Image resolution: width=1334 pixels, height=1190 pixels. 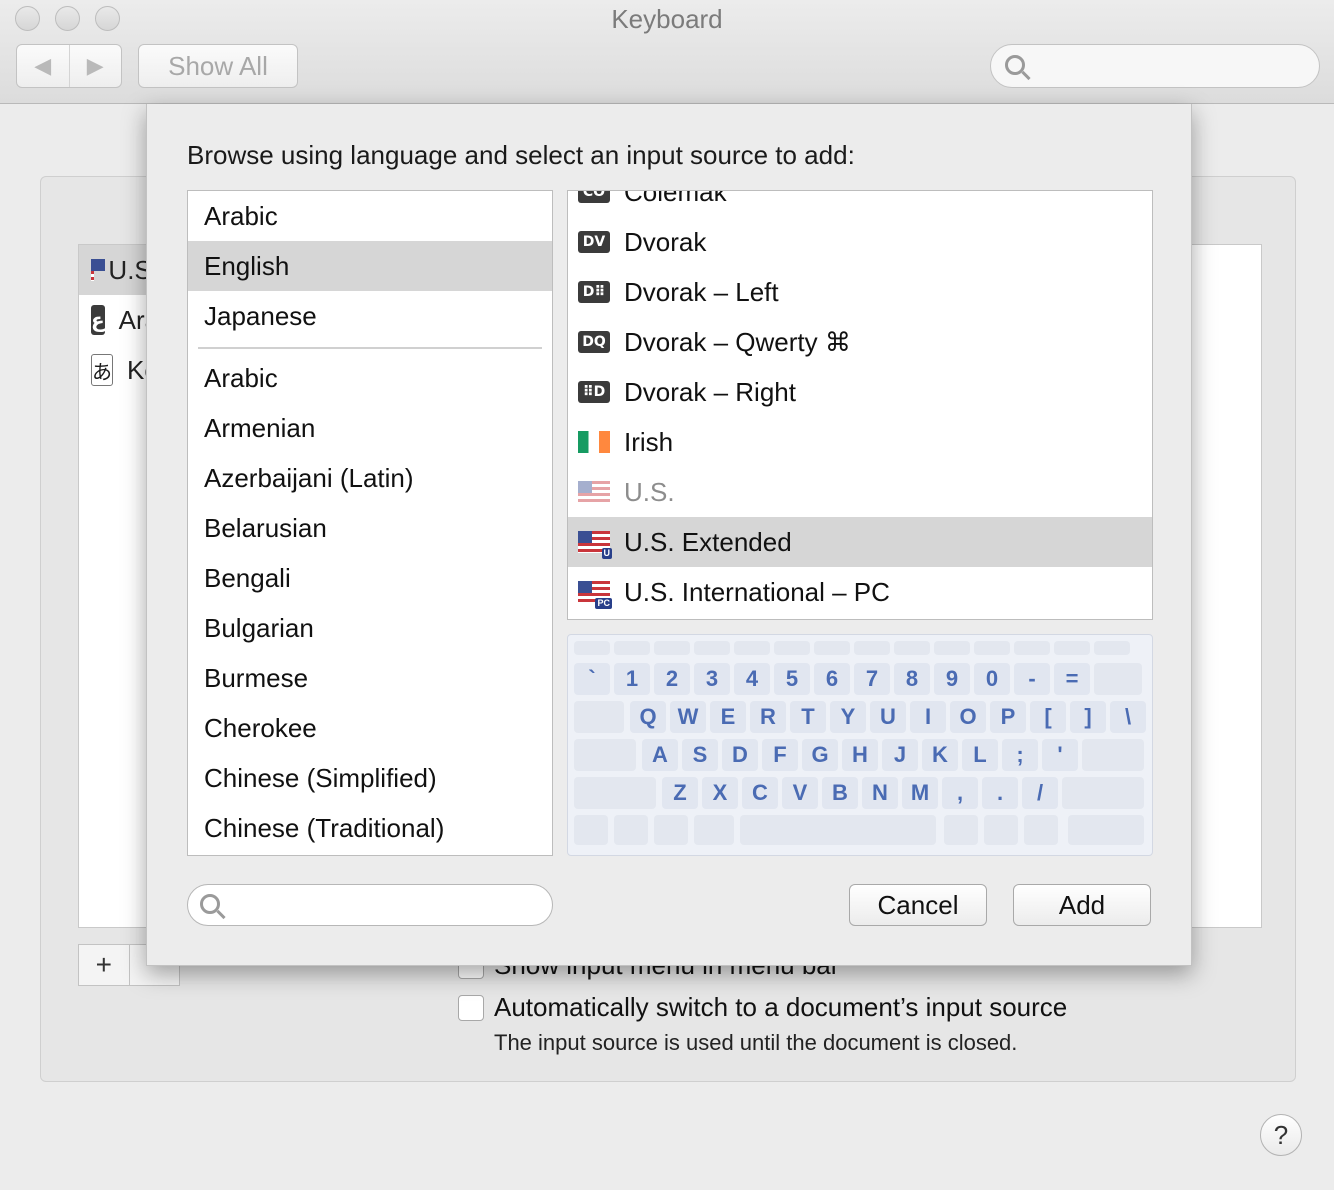 What do you see at coordinates (1040, 793) in the screenshot?
I see `keyboard-key: /` at bounding box center [1040, 793].